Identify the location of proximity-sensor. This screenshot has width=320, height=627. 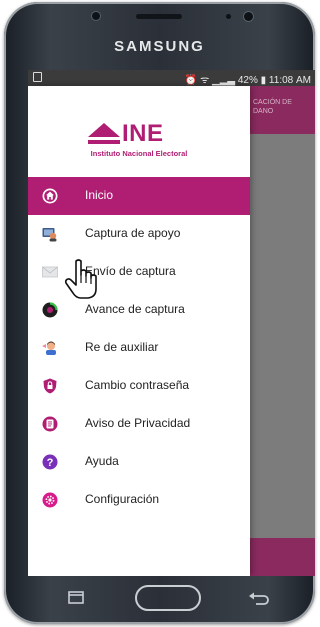
(228, 16).